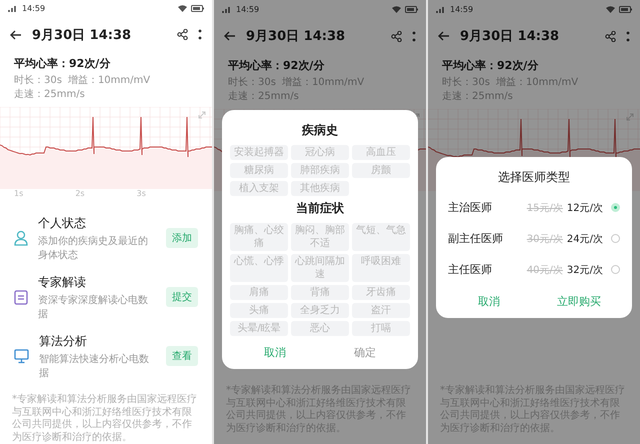  I want to click on original-price: 30元/次, so click(544, 239).